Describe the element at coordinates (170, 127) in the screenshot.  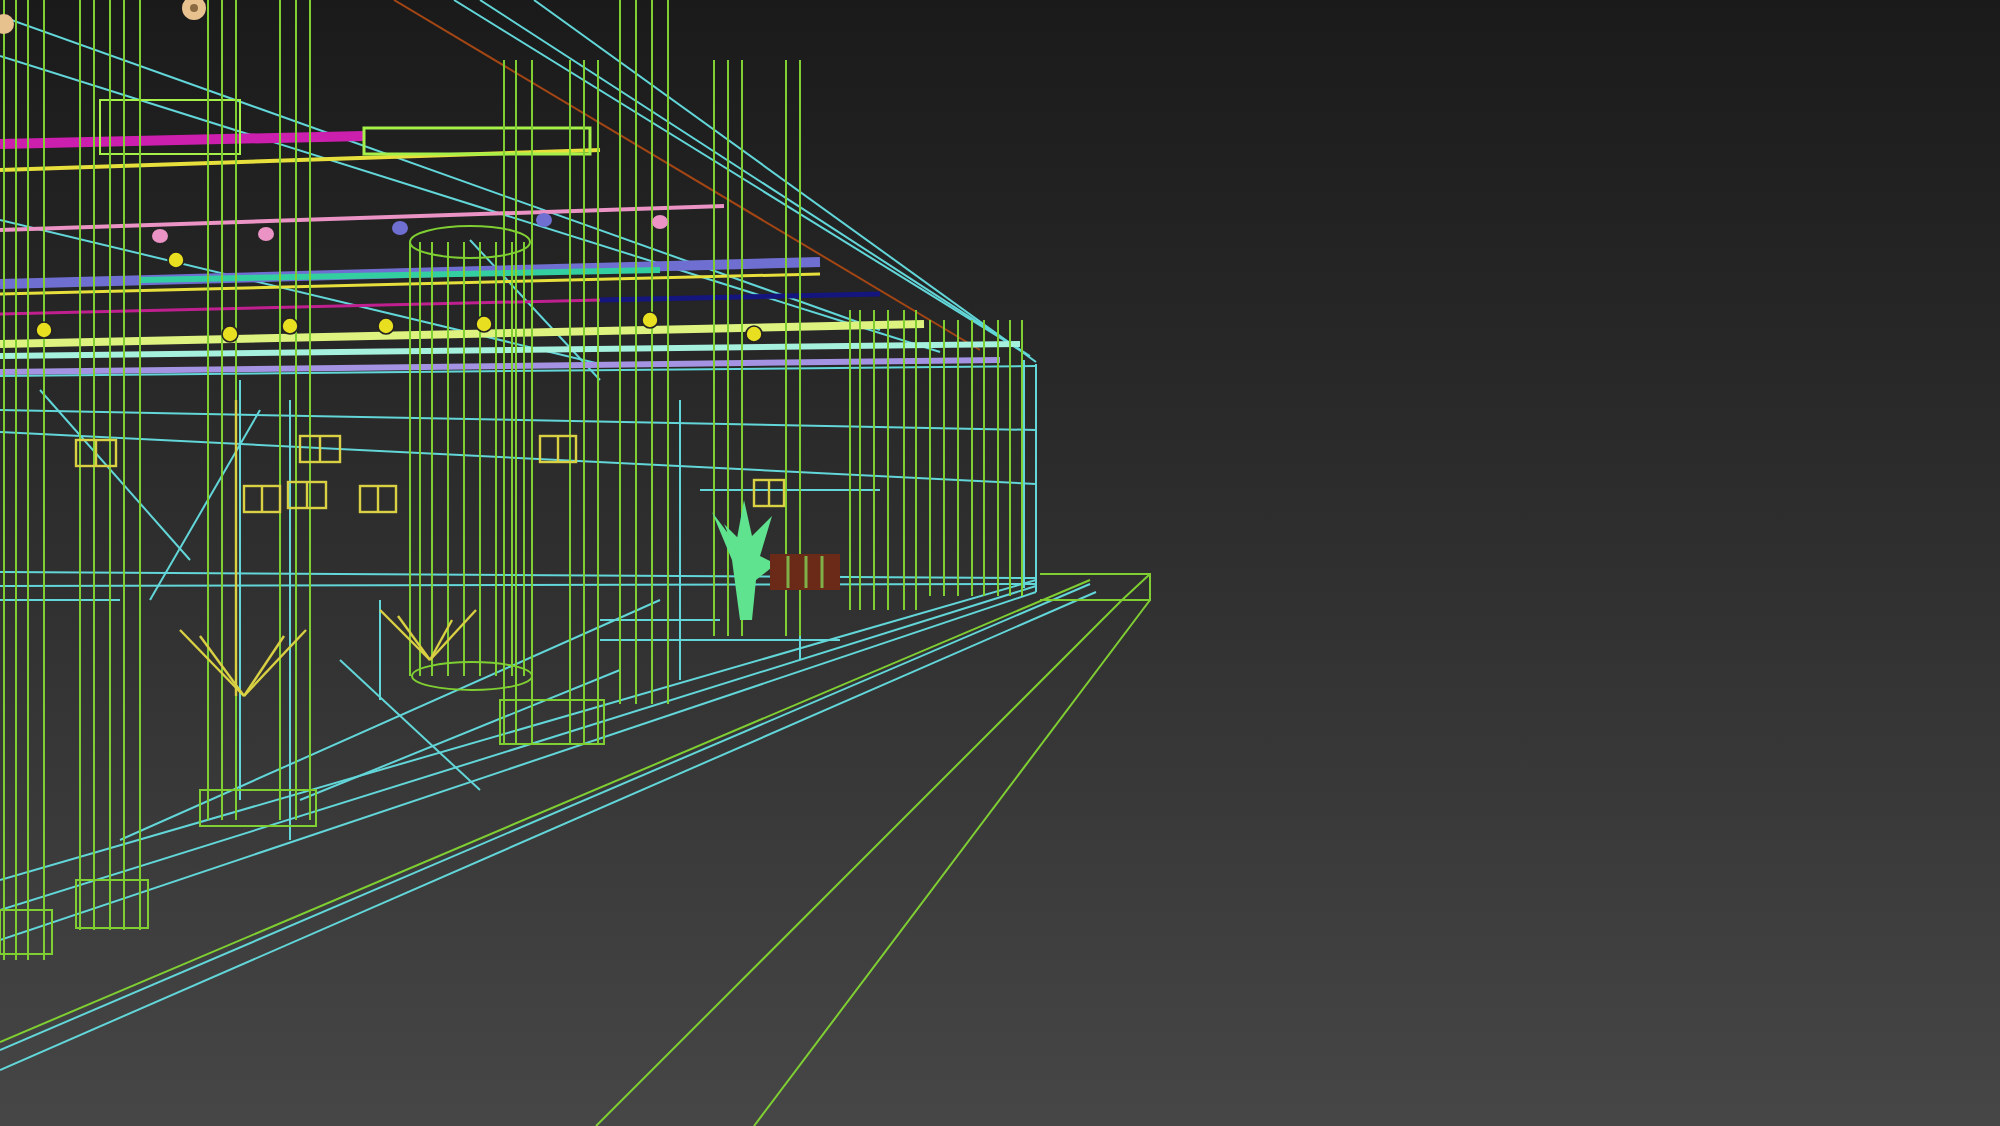
I see `ceiling-light-box` at that location.